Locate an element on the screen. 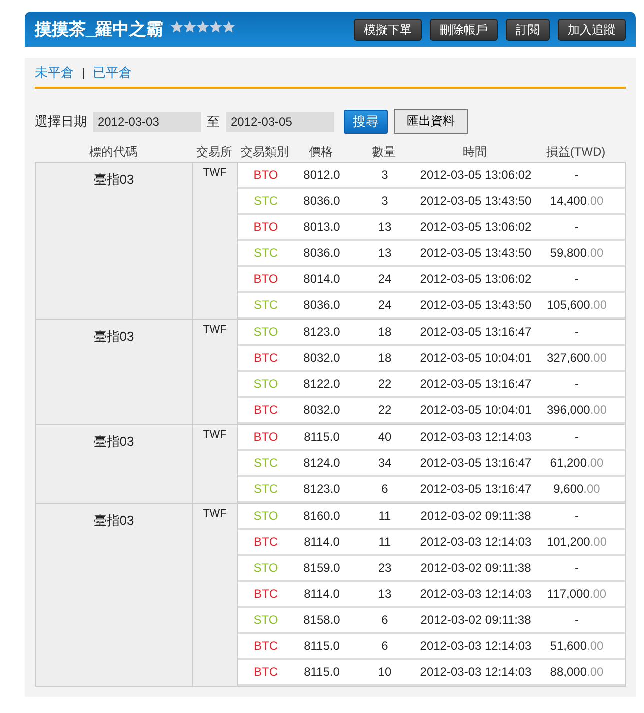 The height and width of the screenshot is (713, 644). column-header: 標的代碼 is located at coordinates (113, 152).